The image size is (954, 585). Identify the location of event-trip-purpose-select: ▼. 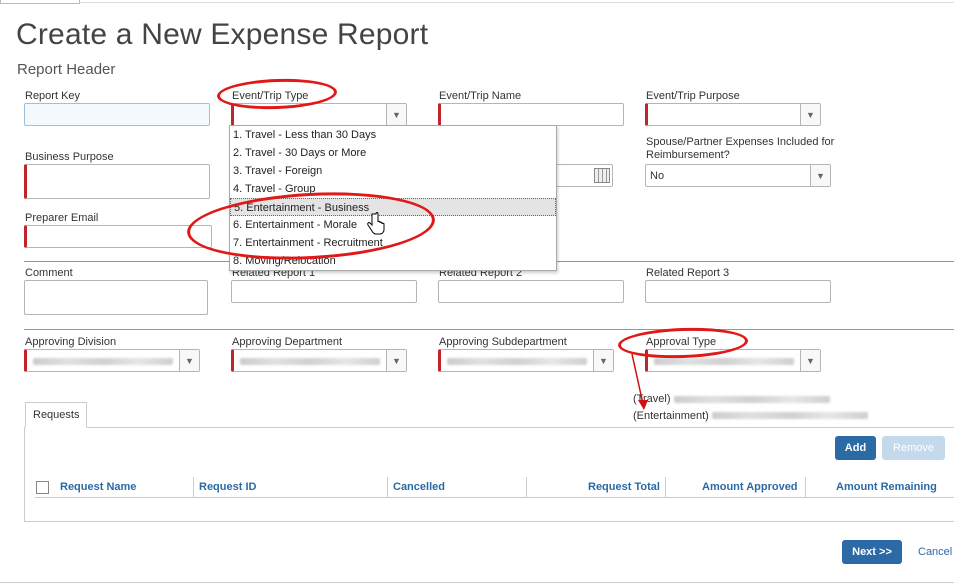
(733, 114).